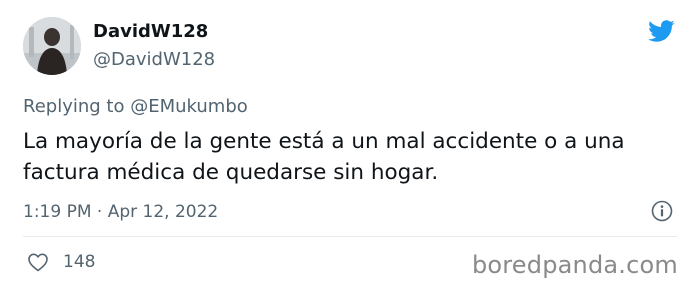  I want to click on replying-to-label: Replying to, so click(74, 106).